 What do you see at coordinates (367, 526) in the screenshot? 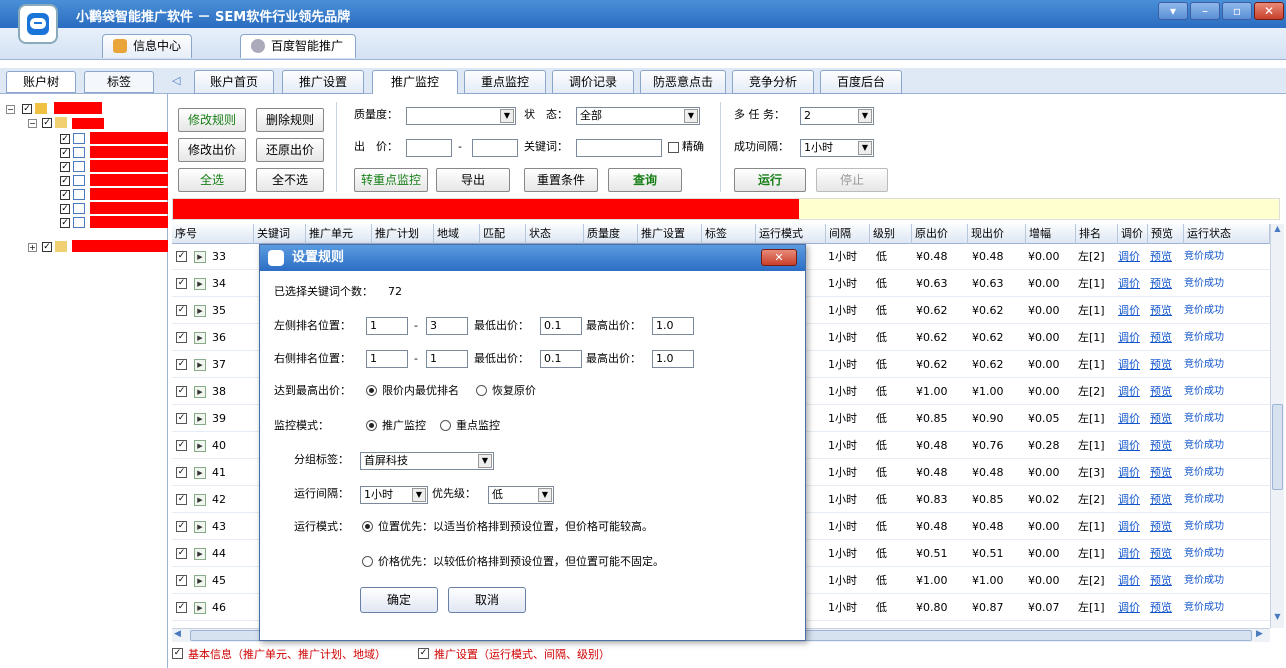
I see `mode-position-radio` at bounding box center [367, 526].